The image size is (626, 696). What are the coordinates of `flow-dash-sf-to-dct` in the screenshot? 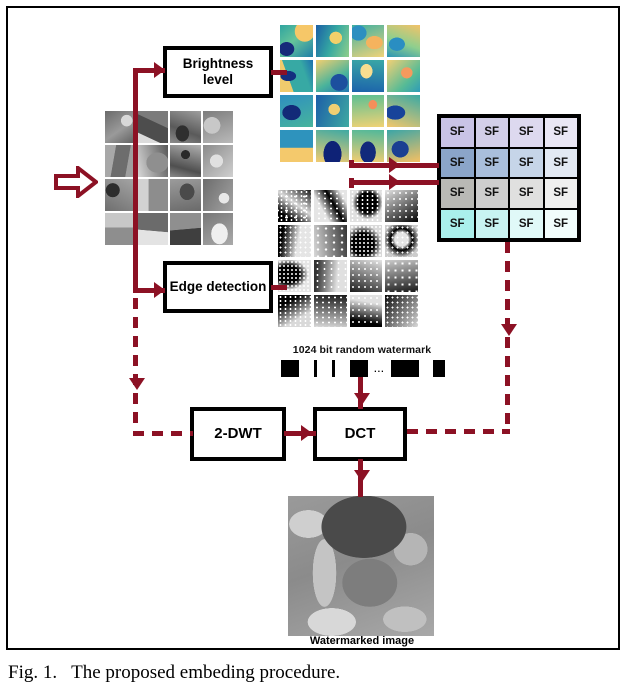 It's located at (458, 431).